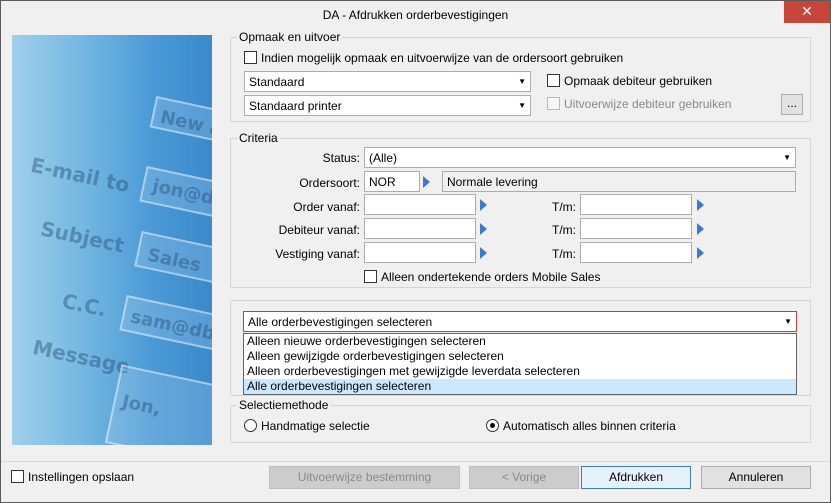  What do you see at coordinates (295, 106) in the screenshot?
I see `printer-select-value: Standaard printer` at bounding box center [295, 106].